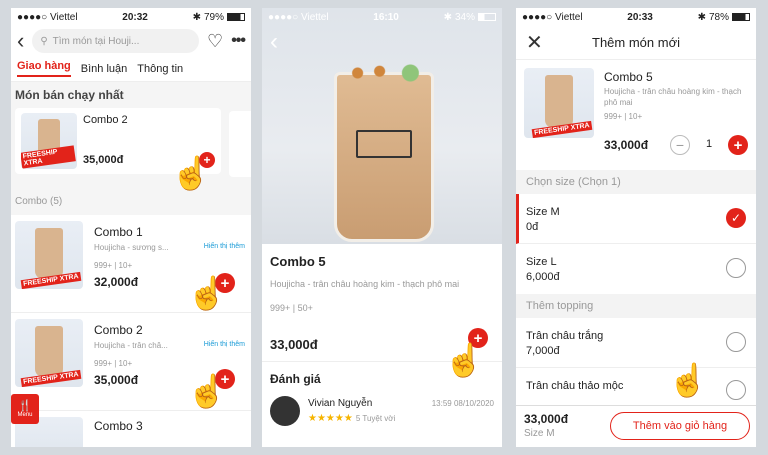 This screenshot has width=768, height=455. What do you see at coordinates (238, 41) in the screenshot?
I see `more-icon: •••` at bounding box center [238, 41].